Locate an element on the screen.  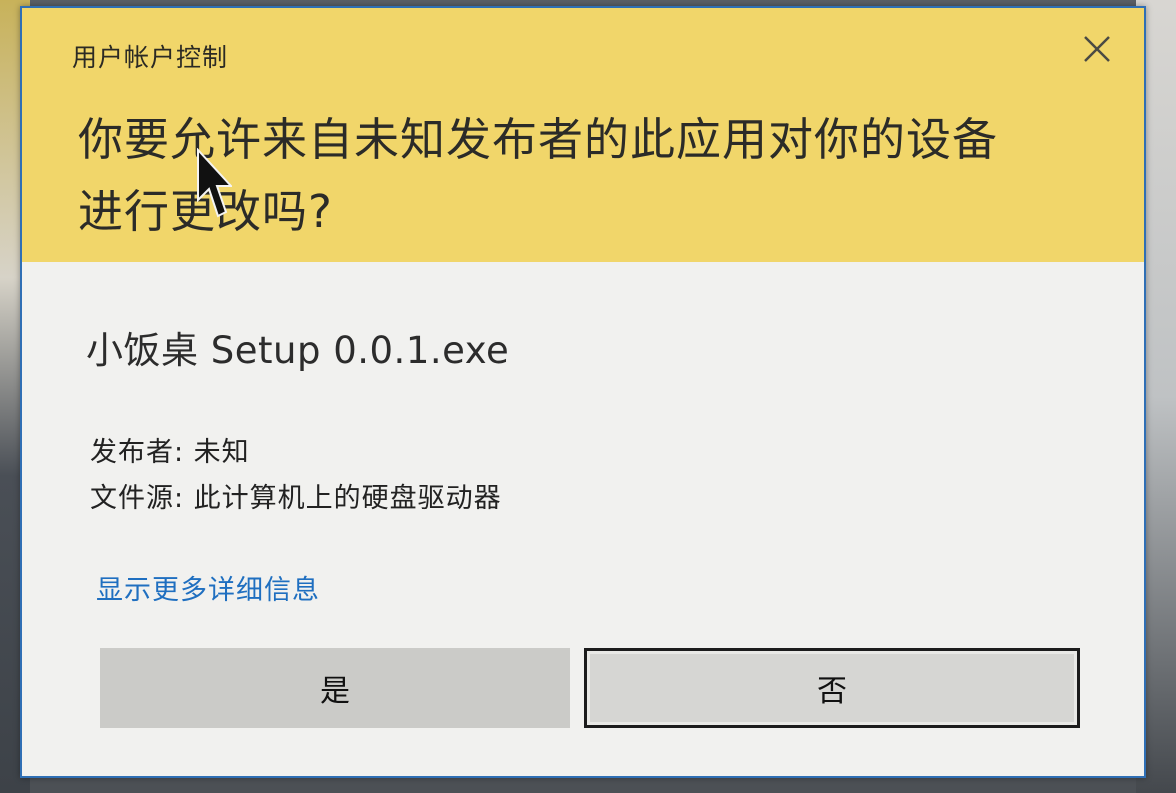
close-icon is located at coordinates (1097, 49).